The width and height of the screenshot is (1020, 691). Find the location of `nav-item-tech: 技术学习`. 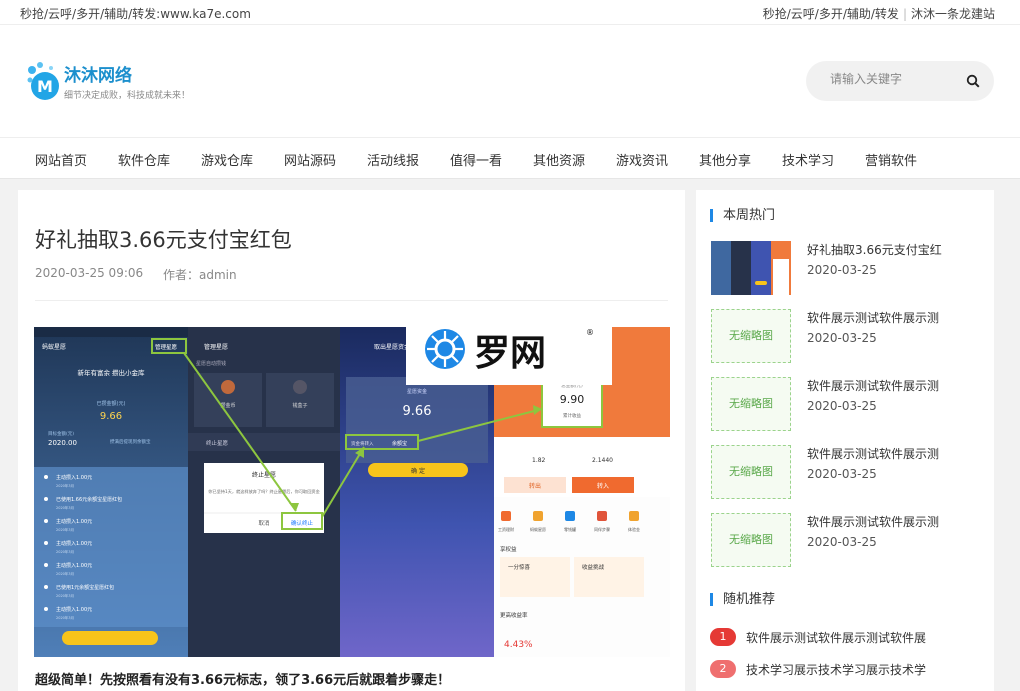

nav-item-tech: 技术学习 is located at coordinates (808, 159).